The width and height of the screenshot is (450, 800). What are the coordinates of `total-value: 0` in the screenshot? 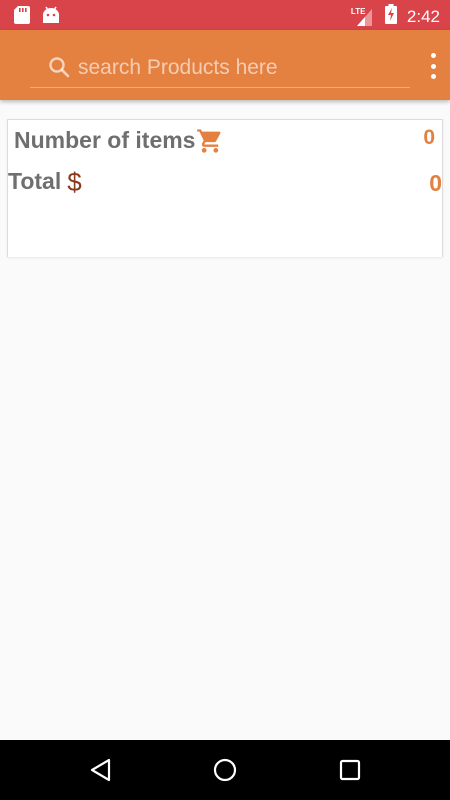 It's located at (435, 183).